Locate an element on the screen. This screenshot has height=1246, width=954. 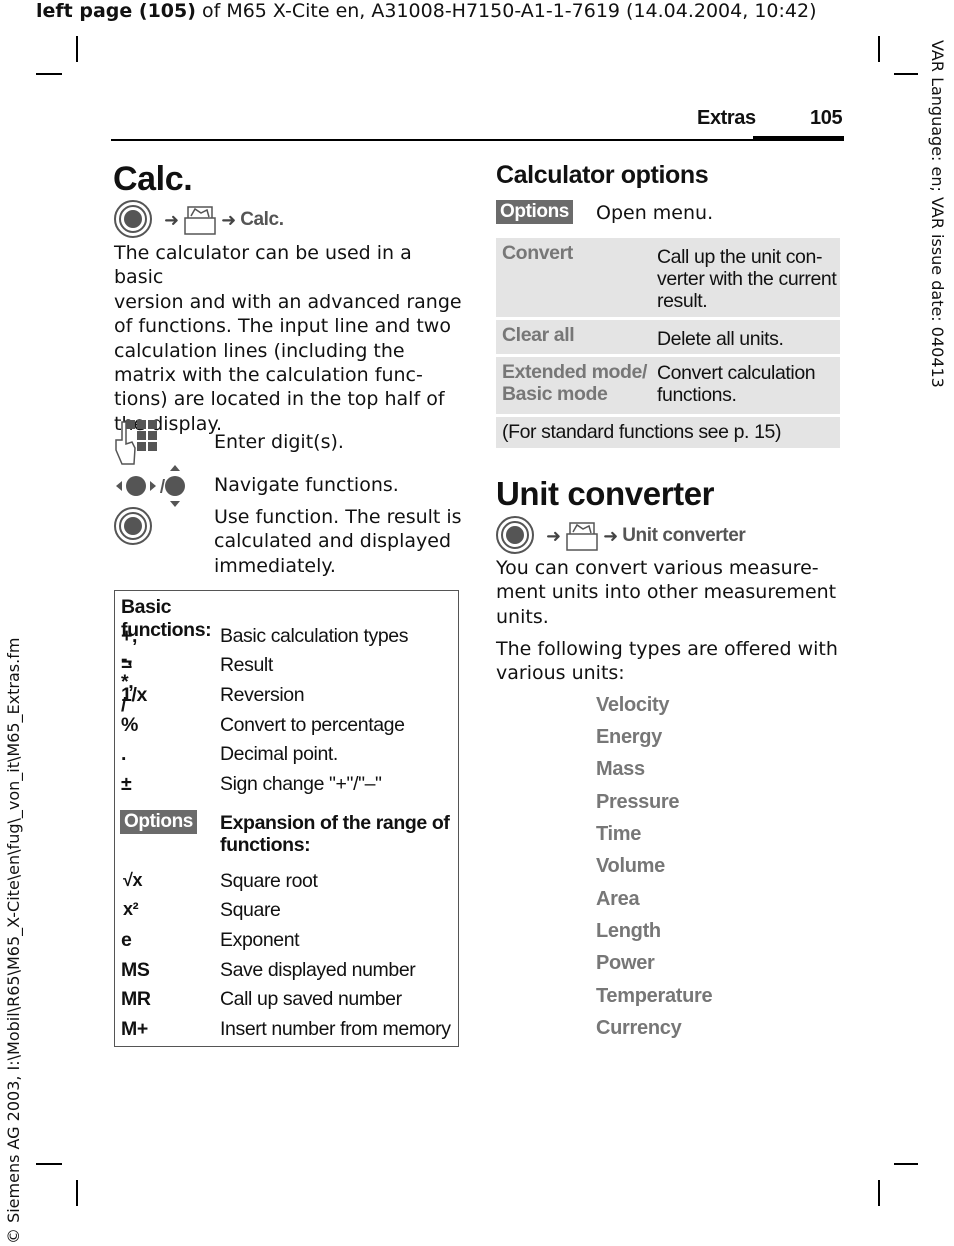
text-line: ment units into other measurement is located at coordinates (666, 592).